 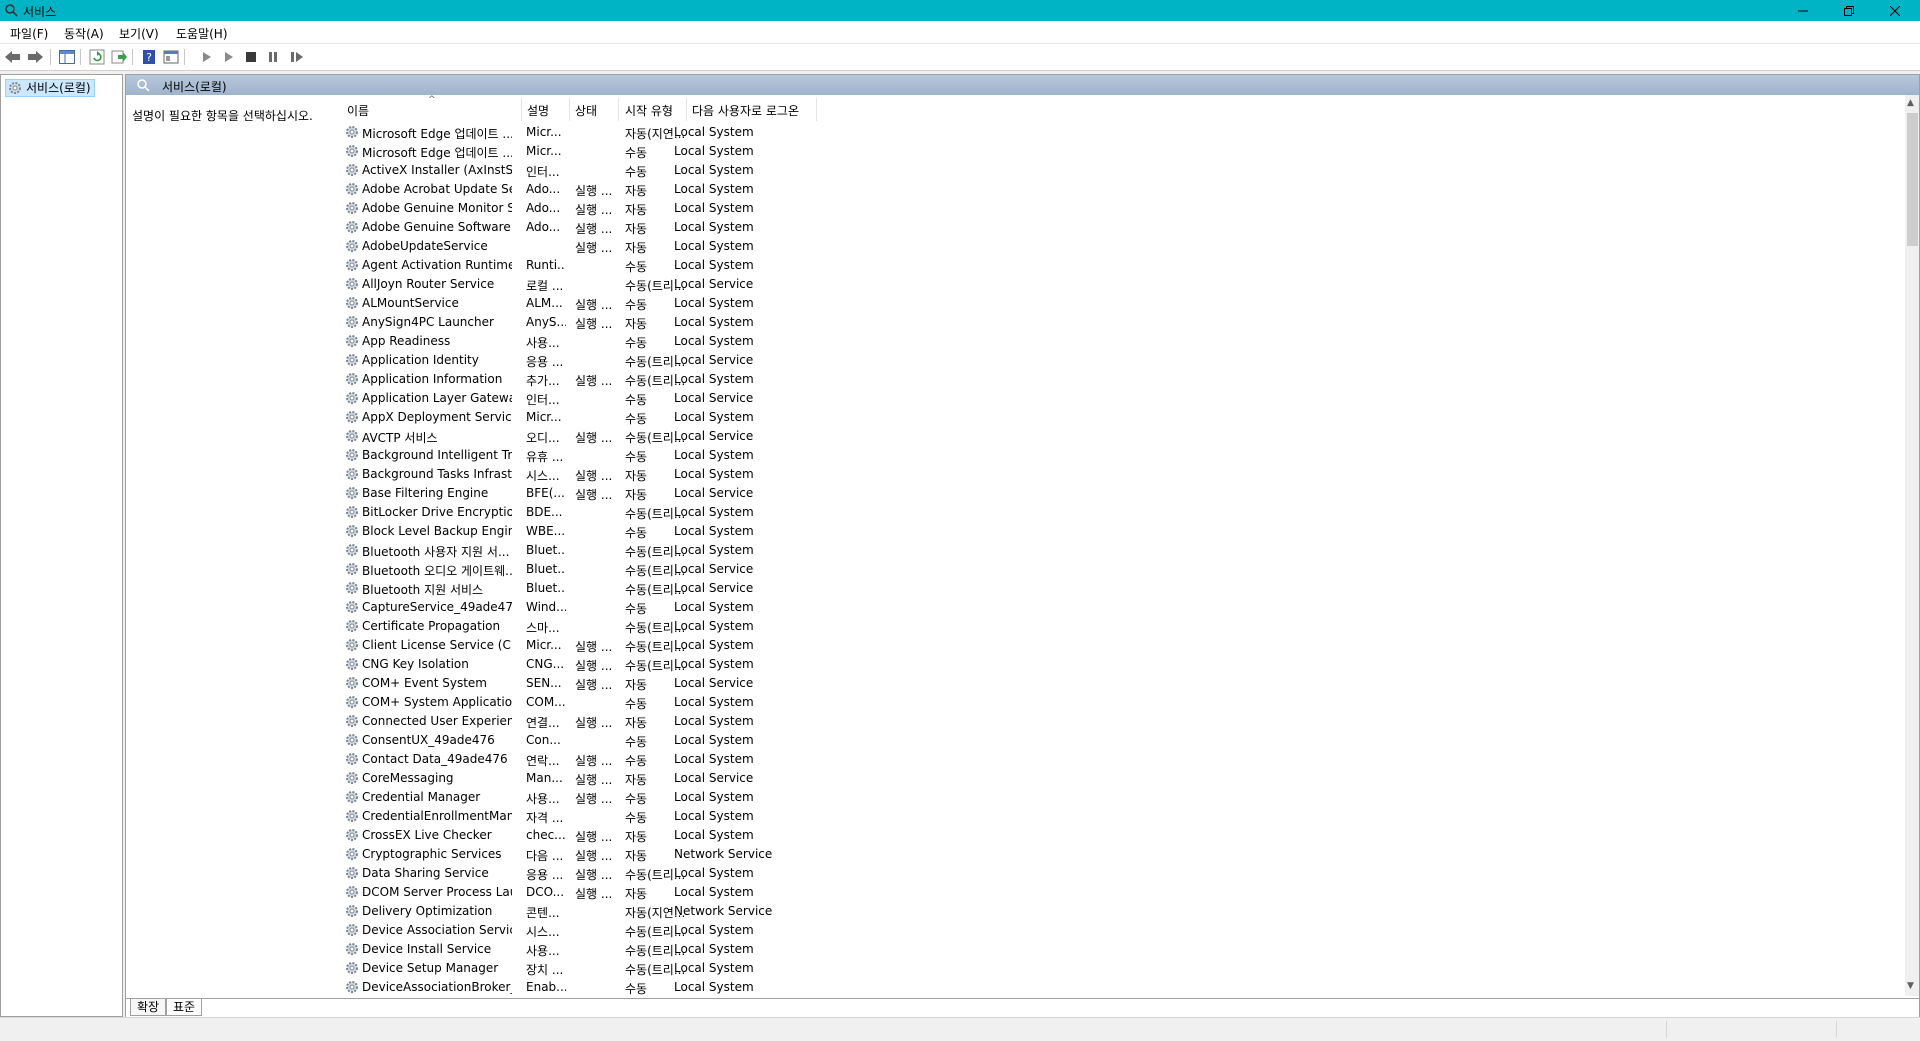 What do you see at coordinates (601, 740) in the screenshot?
I see `service-row: ConsentUX_49ade476 Con... 수동 Local System` at bounding box center [601, 740].